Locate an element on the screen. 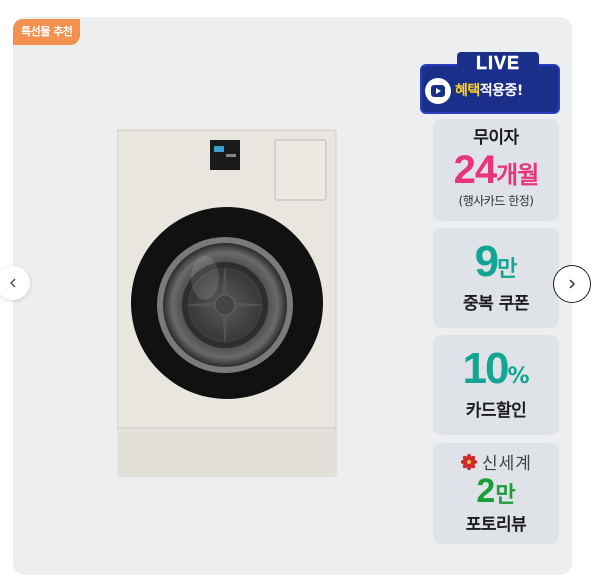 This screenshot has width=592, height=582. coupon-label: 중복 쿠폰 is located at coordinates (496, 304).